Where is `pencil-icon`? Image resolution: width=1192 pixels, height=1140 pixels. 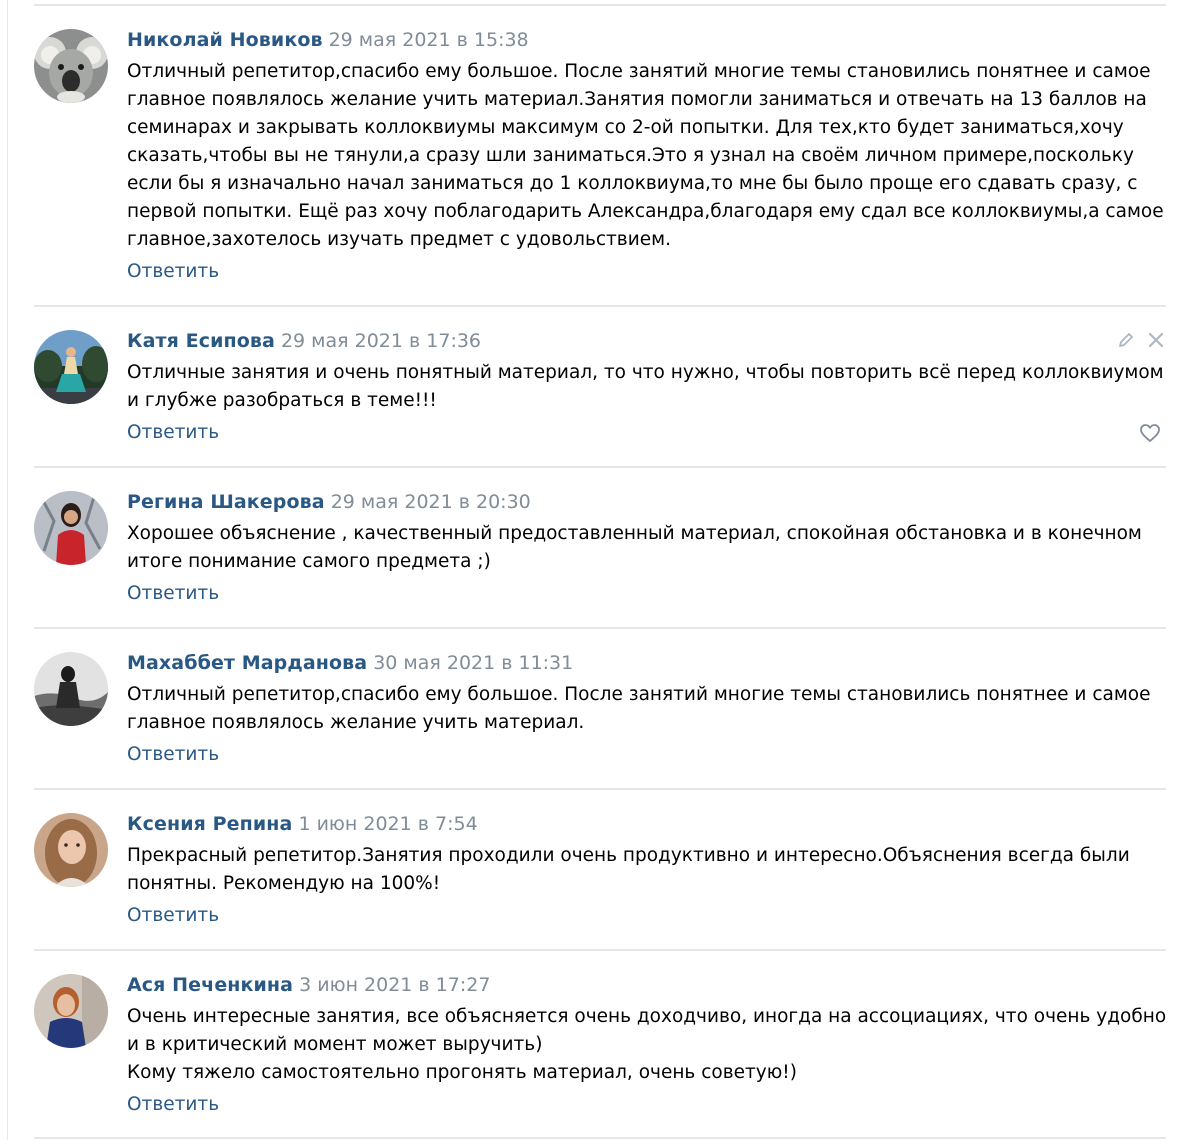
pencil-icon is located at coordinates (1126, 340).